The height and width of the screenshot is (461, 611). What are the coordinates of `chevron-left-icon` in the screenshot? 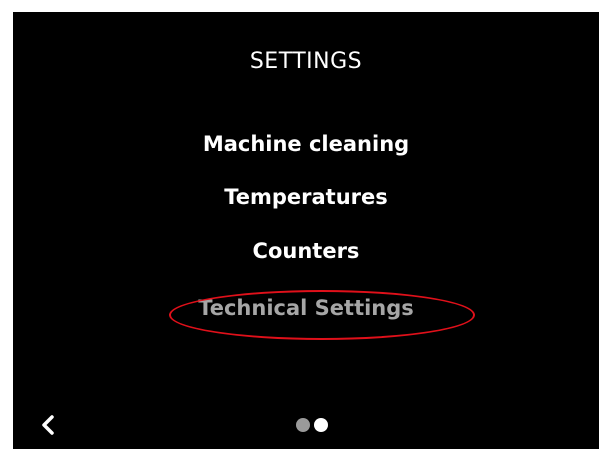 It's located at (48, 425).